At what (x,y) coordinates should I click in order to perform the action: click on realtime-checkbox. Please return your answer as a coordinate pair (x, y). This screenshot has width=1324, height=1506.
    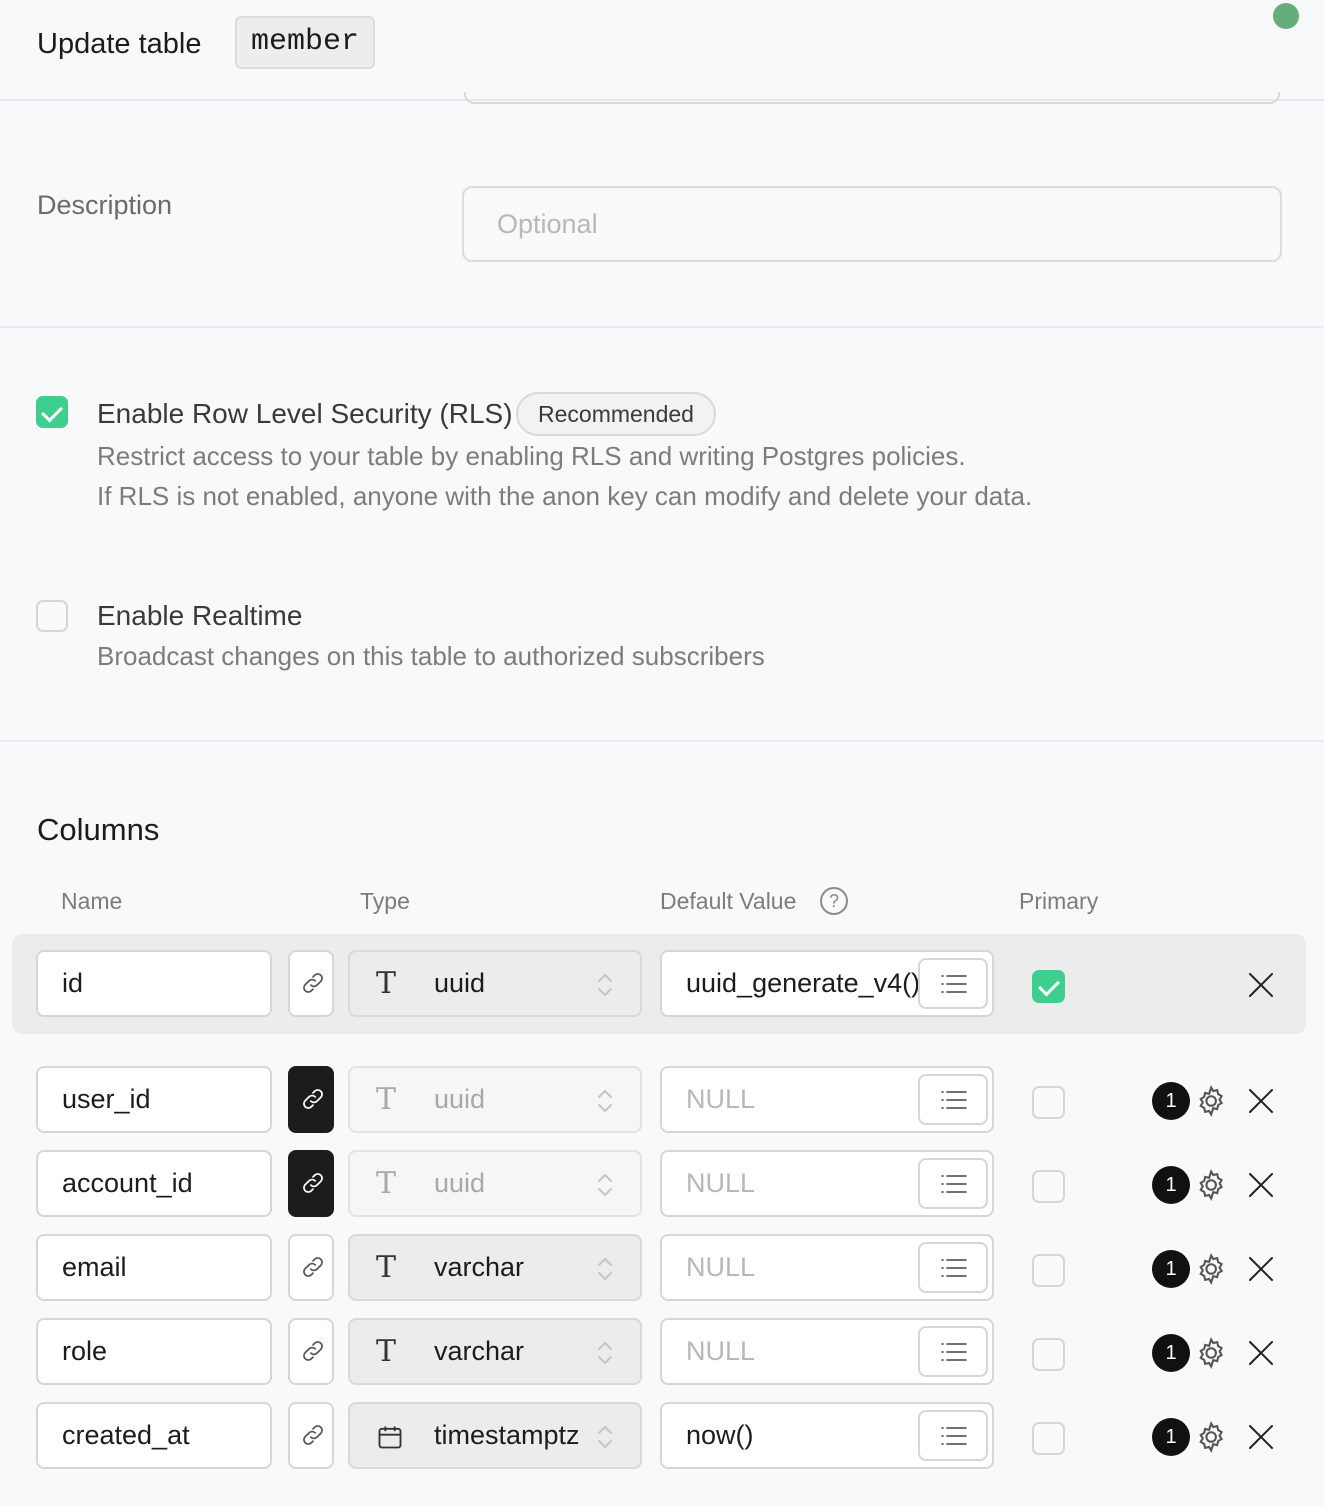
    Looking at the image, I should click on (52, 616).